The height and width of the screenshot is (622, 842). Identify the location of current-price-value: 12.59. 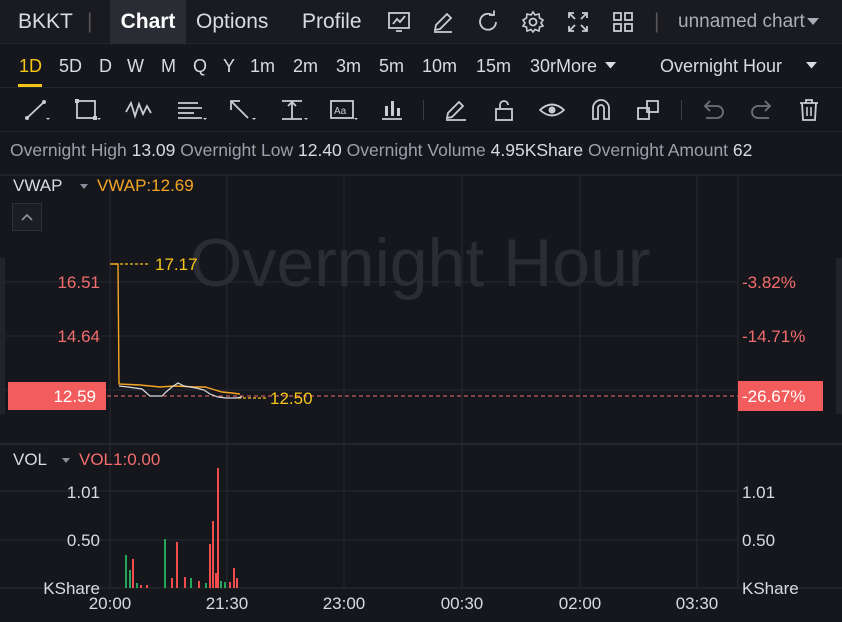
(74, 396).